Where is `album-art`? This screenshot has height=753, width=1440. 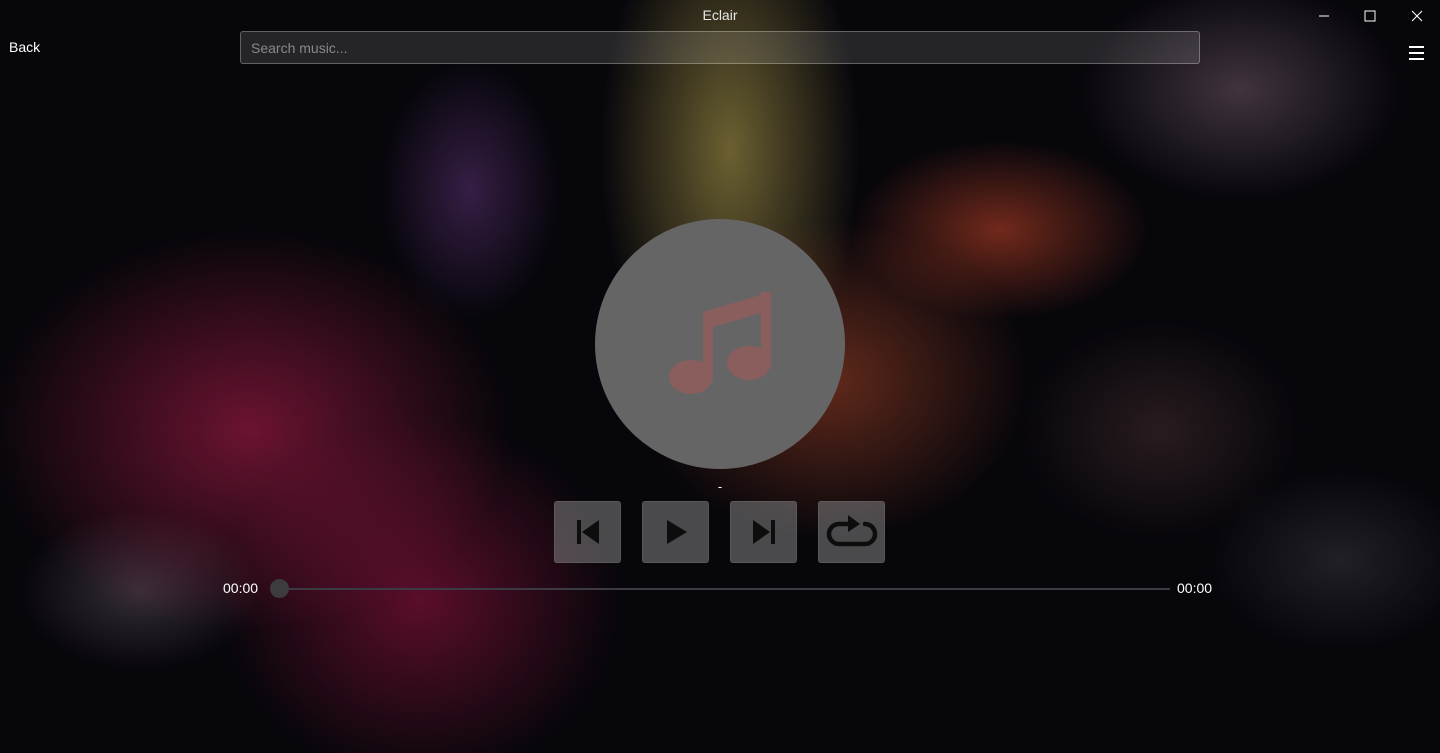 album-art is located at coordinates (720, 344).